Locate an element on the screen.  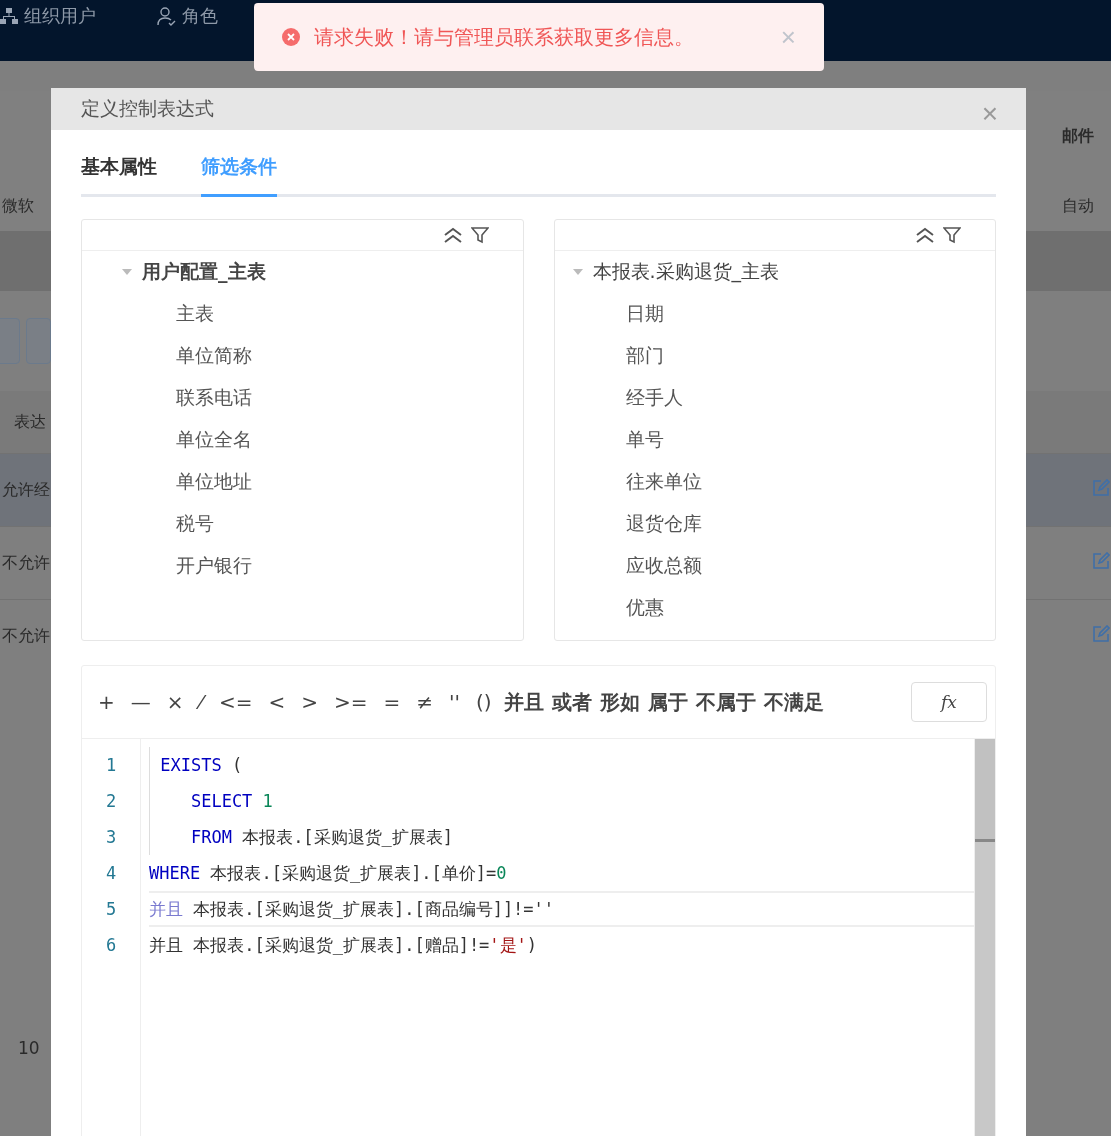
scrollbar is located at coordinates (984, 937).